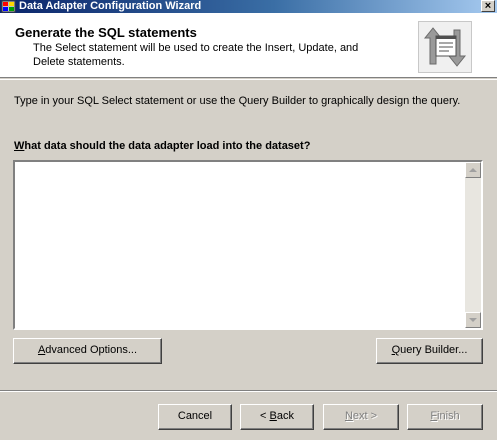 This screenshot has height=440, width=497. I want to click on window-title: Data Adapter Configuration Wizard, so click(110, 6).